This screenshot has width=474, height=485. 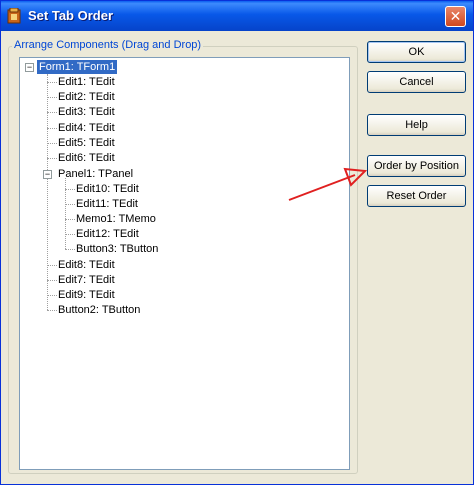 What do you see at coordinates (95, 174) in the screenshot?
I see `tree-node-panel1: Panel1: TPanel` at bounding box center [95, 174].